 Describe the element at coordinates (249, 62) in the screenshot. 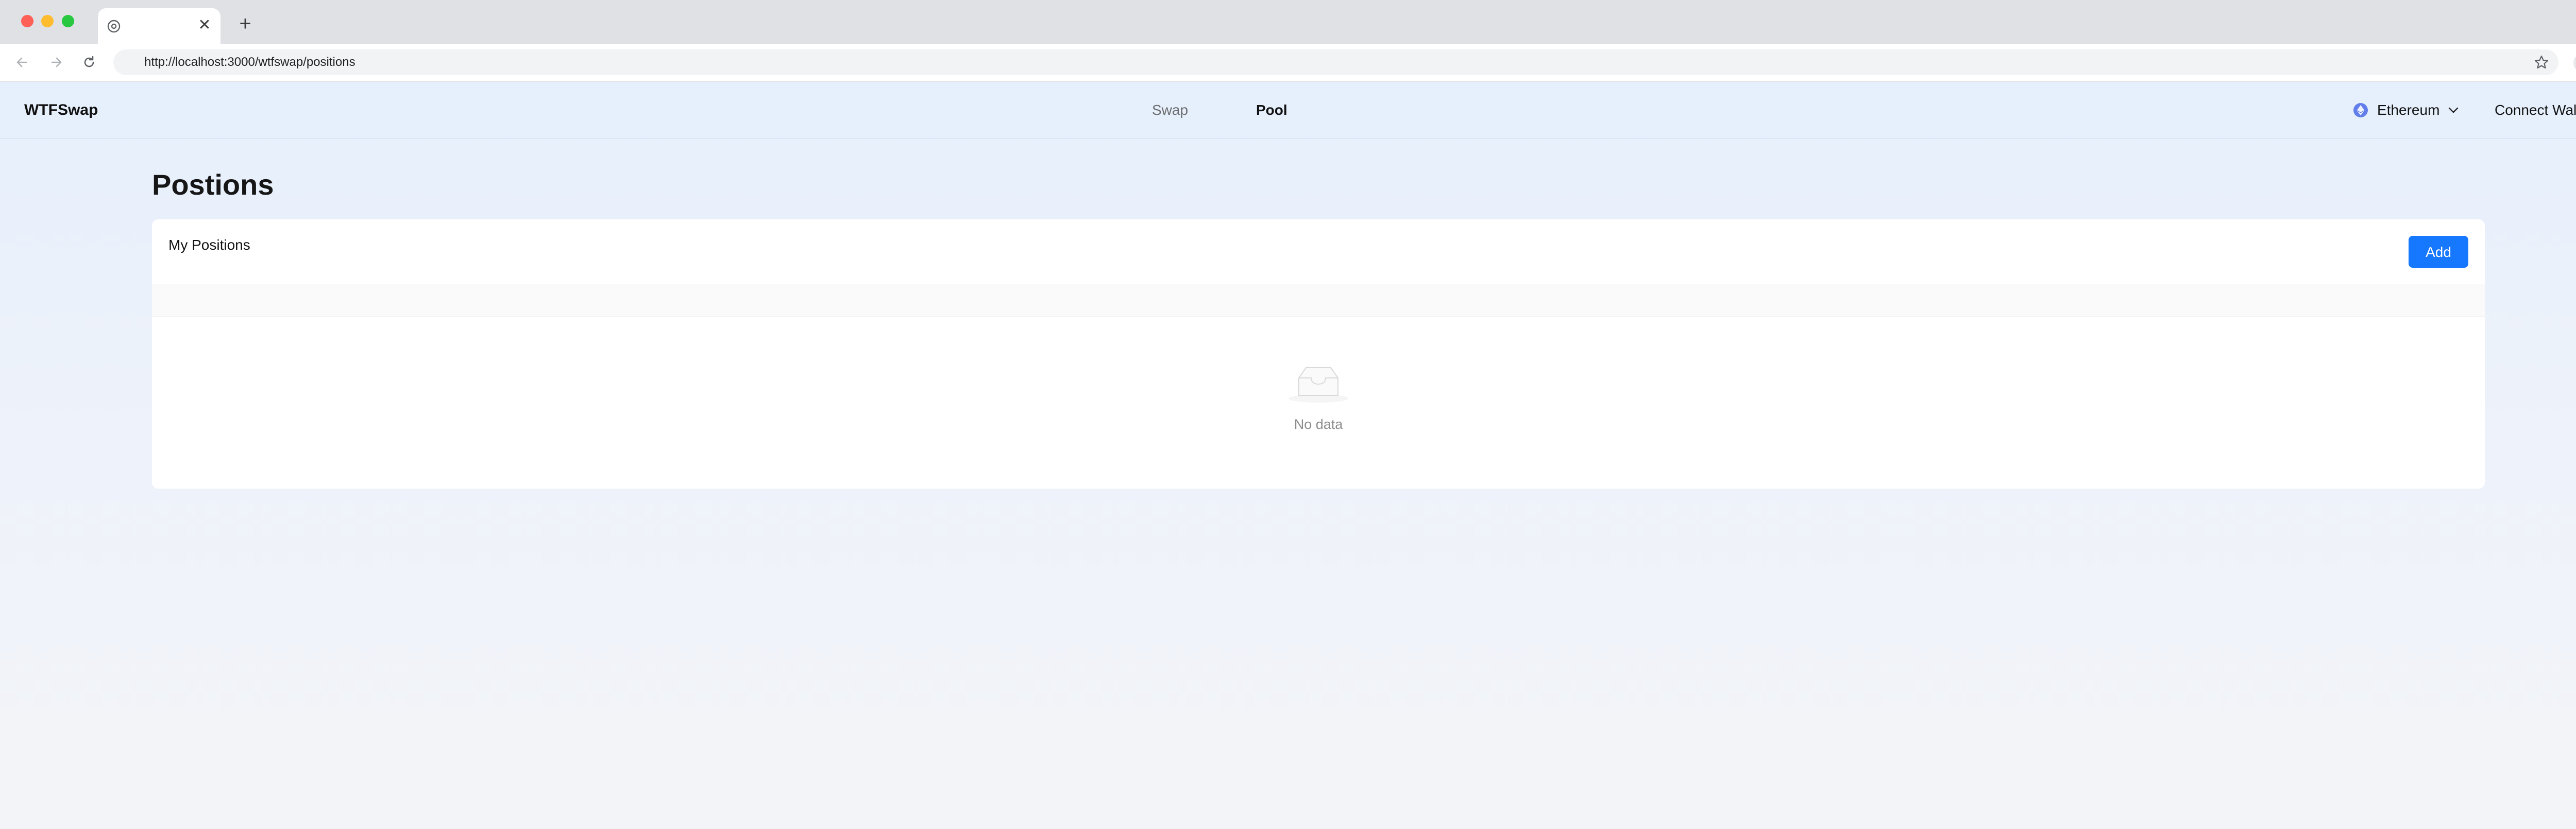

I see `address-url: http://localhost:3000/wtfswap/positions` at that location.